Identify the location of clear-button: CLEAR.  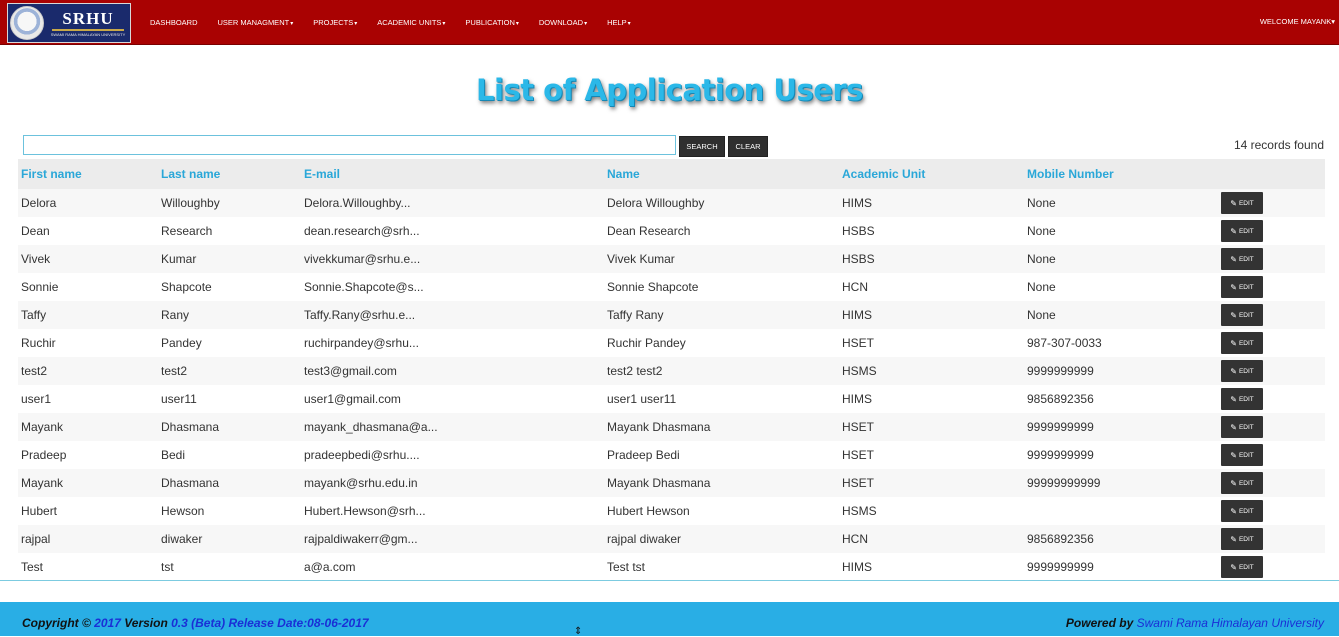
(748, 146).